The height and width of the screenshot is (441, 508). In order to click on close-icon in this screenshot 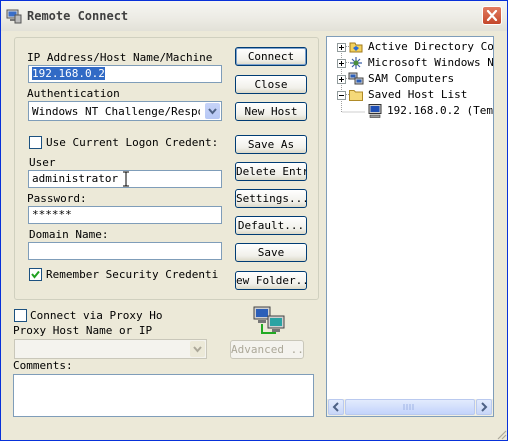, I will do `click(492, 15)`.